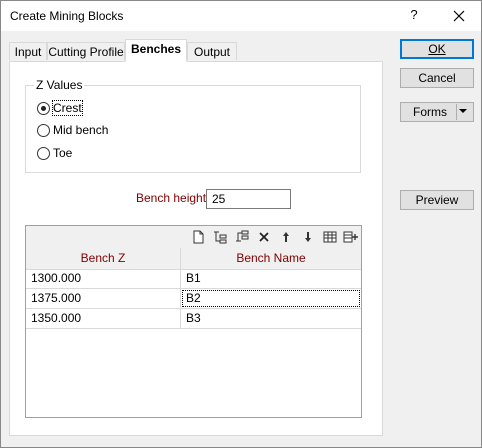 The width and height of the screenshot is (482, 448). Describe the element at coordinates (456, 112) in the screenshot. I see `forms-split-divider` at that location.